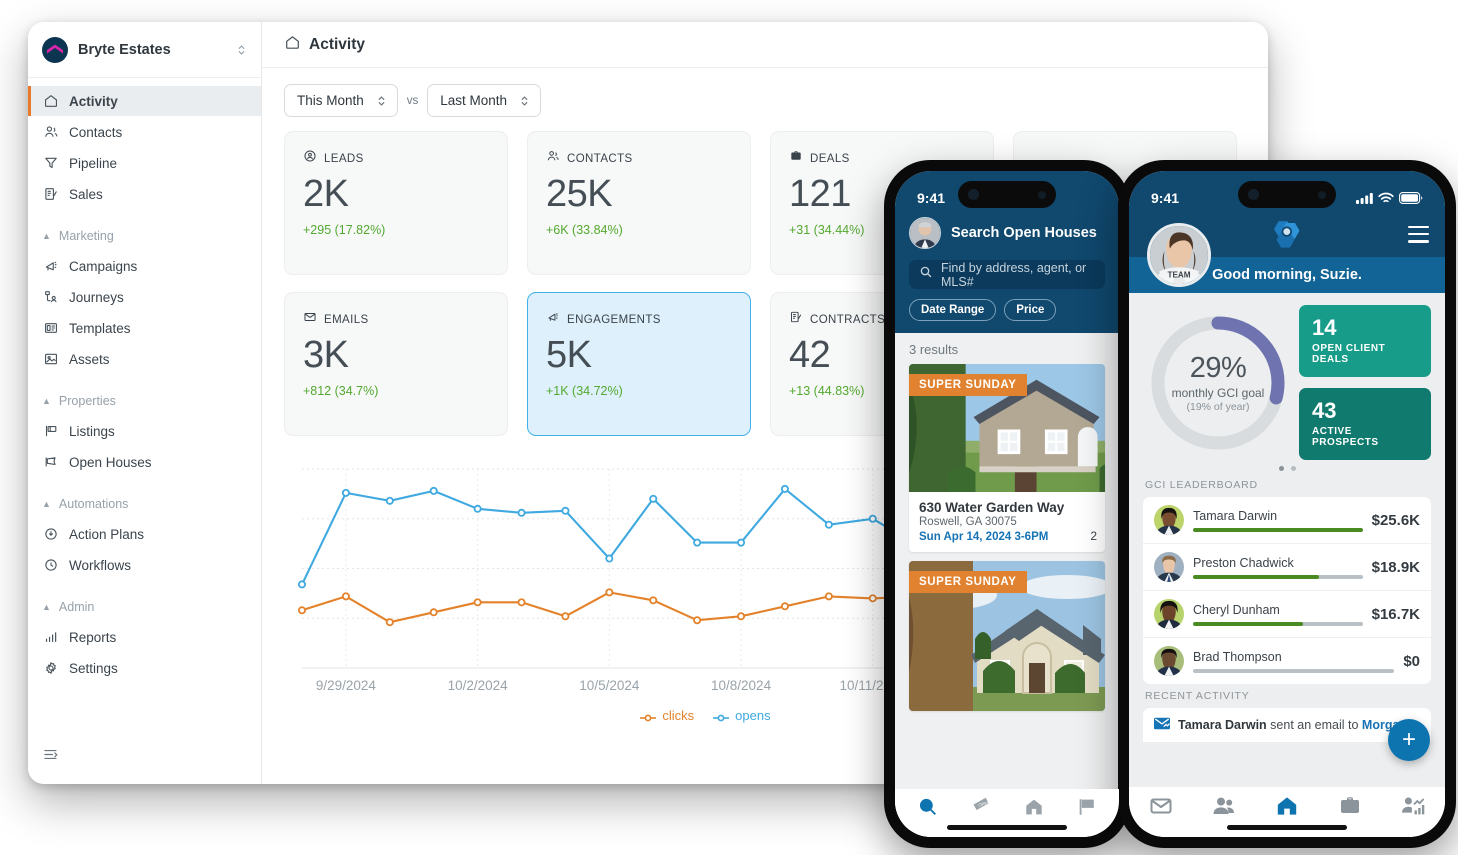 The image size is (1458, 855). Describe the element at coordinates (1179, 255) in the screenshot. I see `avatar: TEAM` at that location.